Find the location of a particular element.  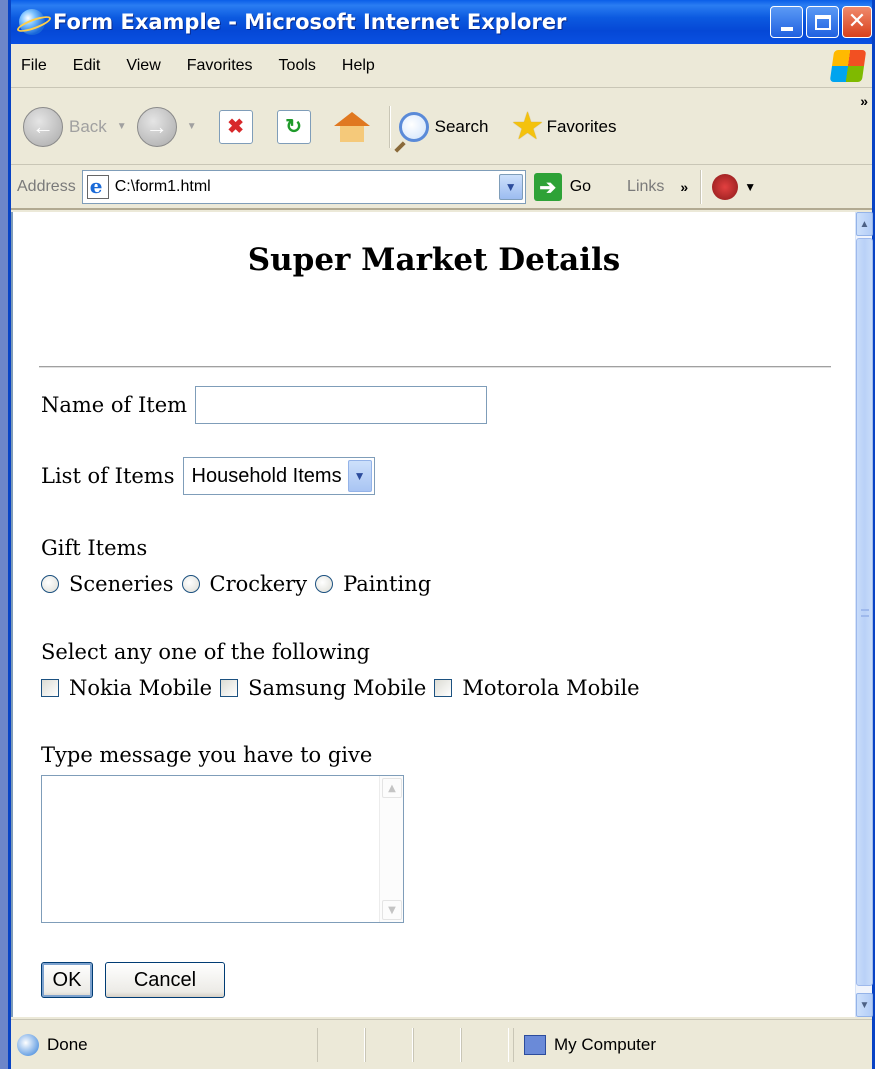

address-bar: Address C:\form1.html ▼ ➔ Go Links » ▼ is located at coordinates (441, 188).